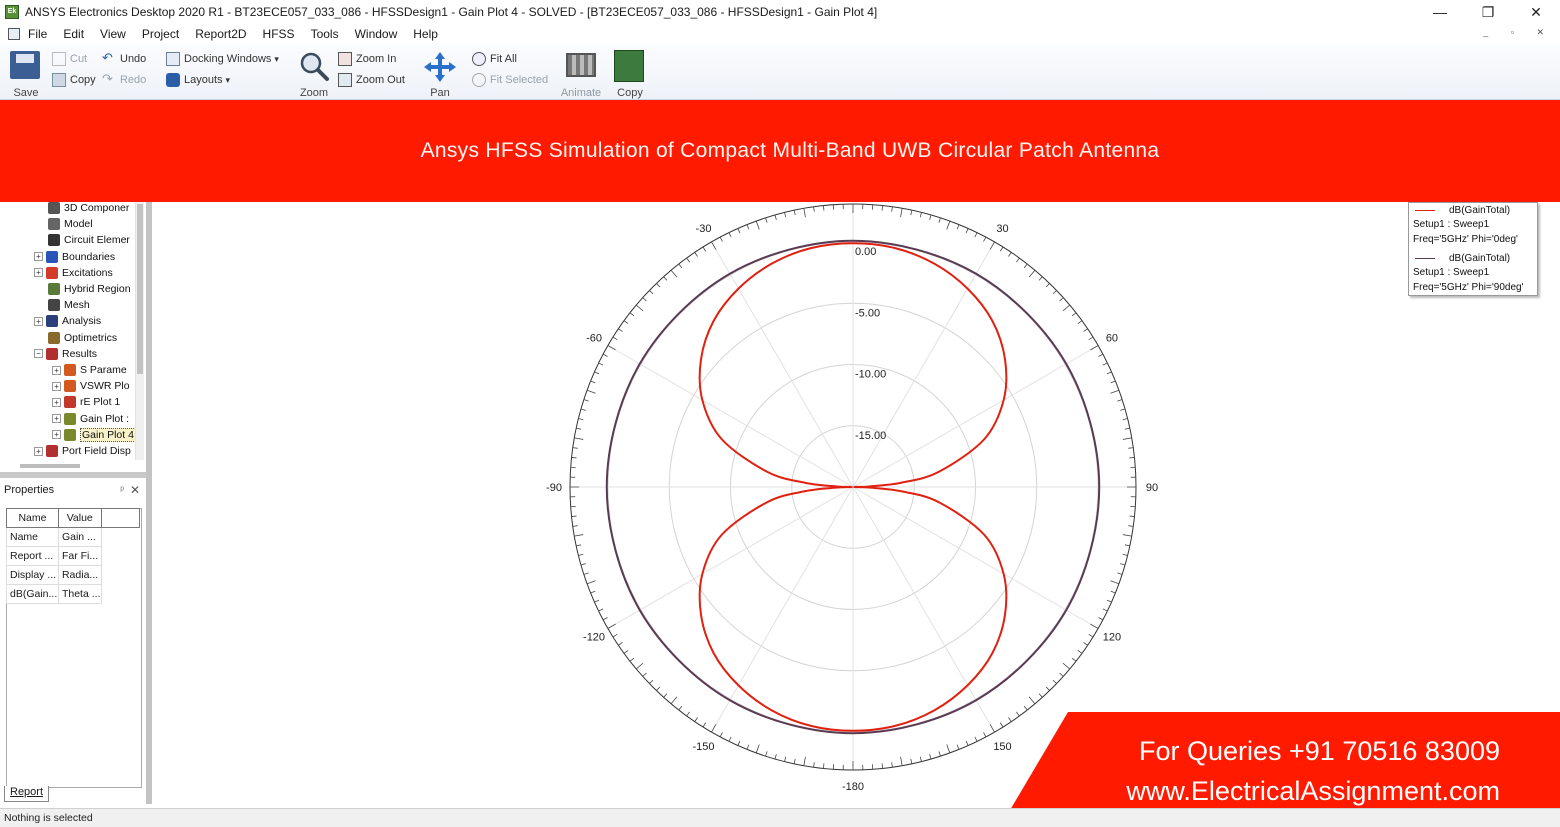  What do you see at coordinates (376, 34) in the screenshot?
I see `menu-window: Window` at bounding box center [376, 34].